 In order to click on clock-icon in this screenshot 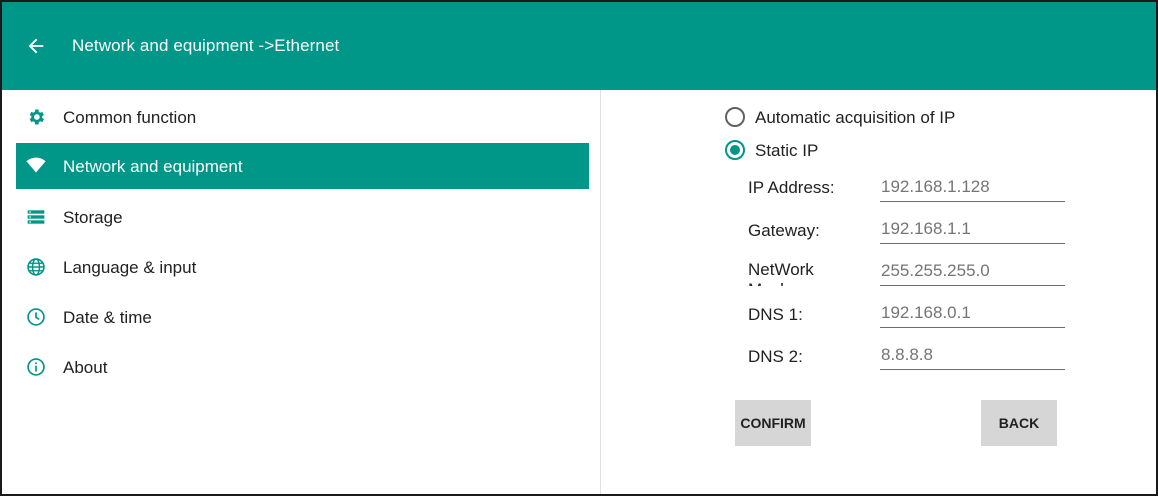, I will do `click(36, 317)`.